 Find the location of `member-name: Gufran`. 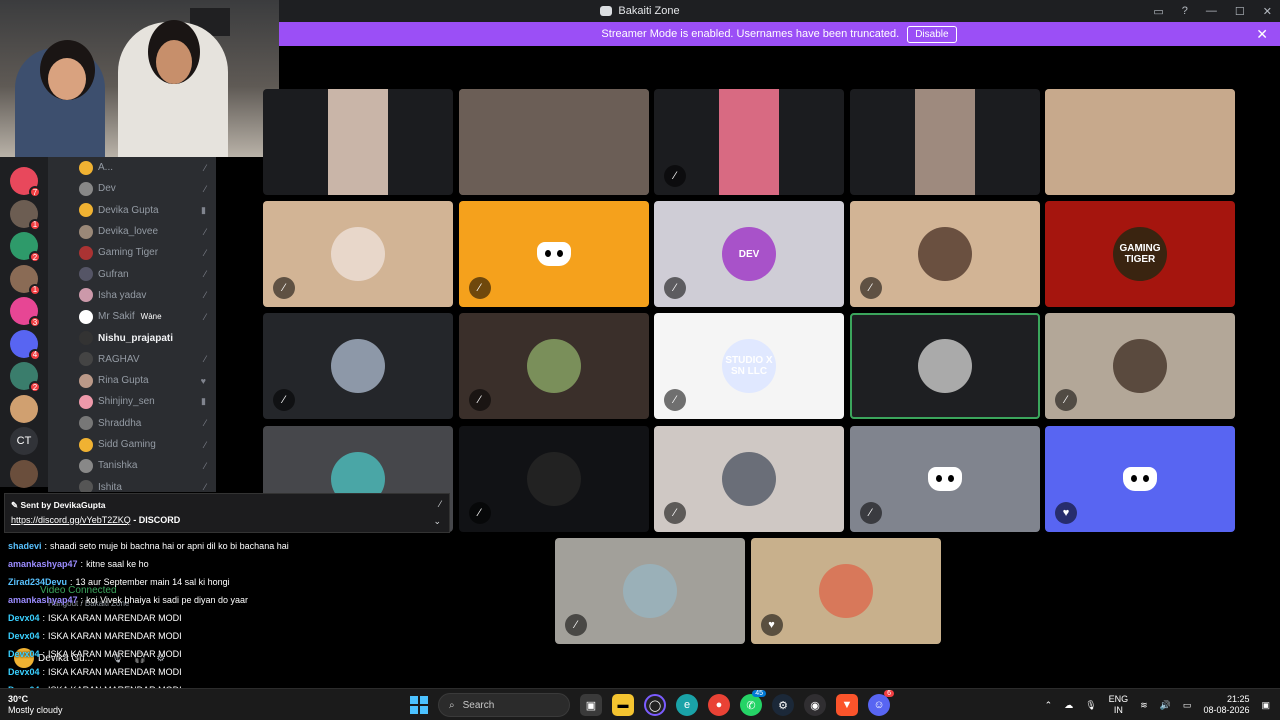

member-name: Gufran is located at coordinates (113, 274).